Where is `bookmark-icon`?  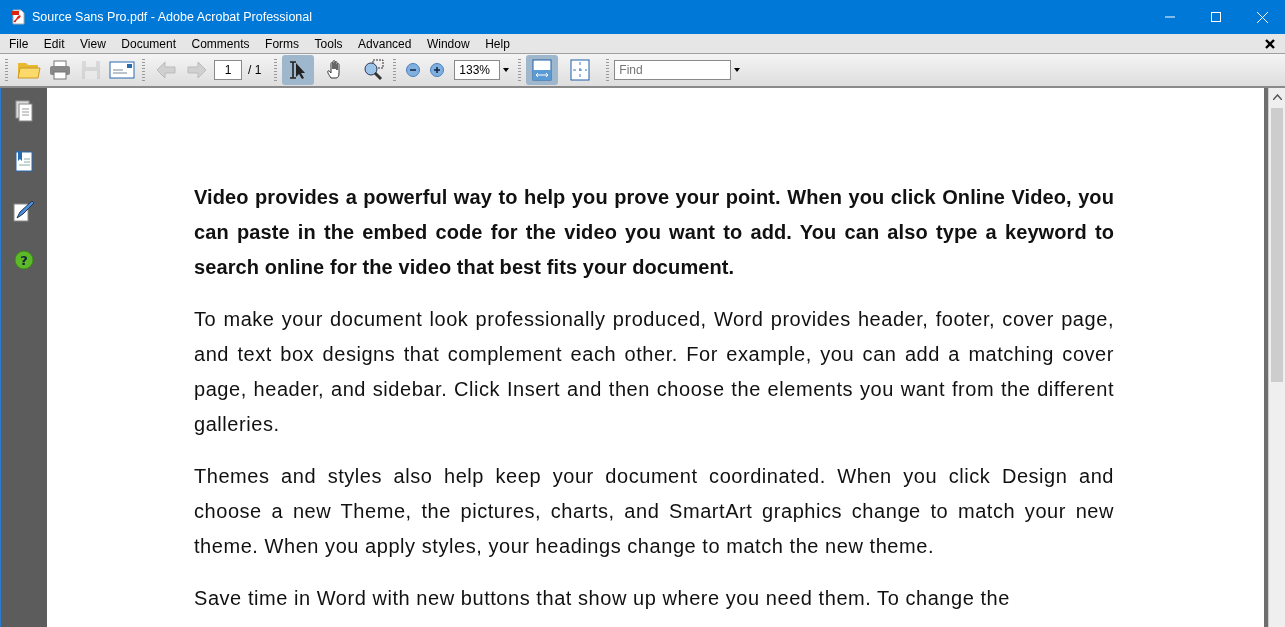 bookmark-icon is located at coordinates (24, 161).